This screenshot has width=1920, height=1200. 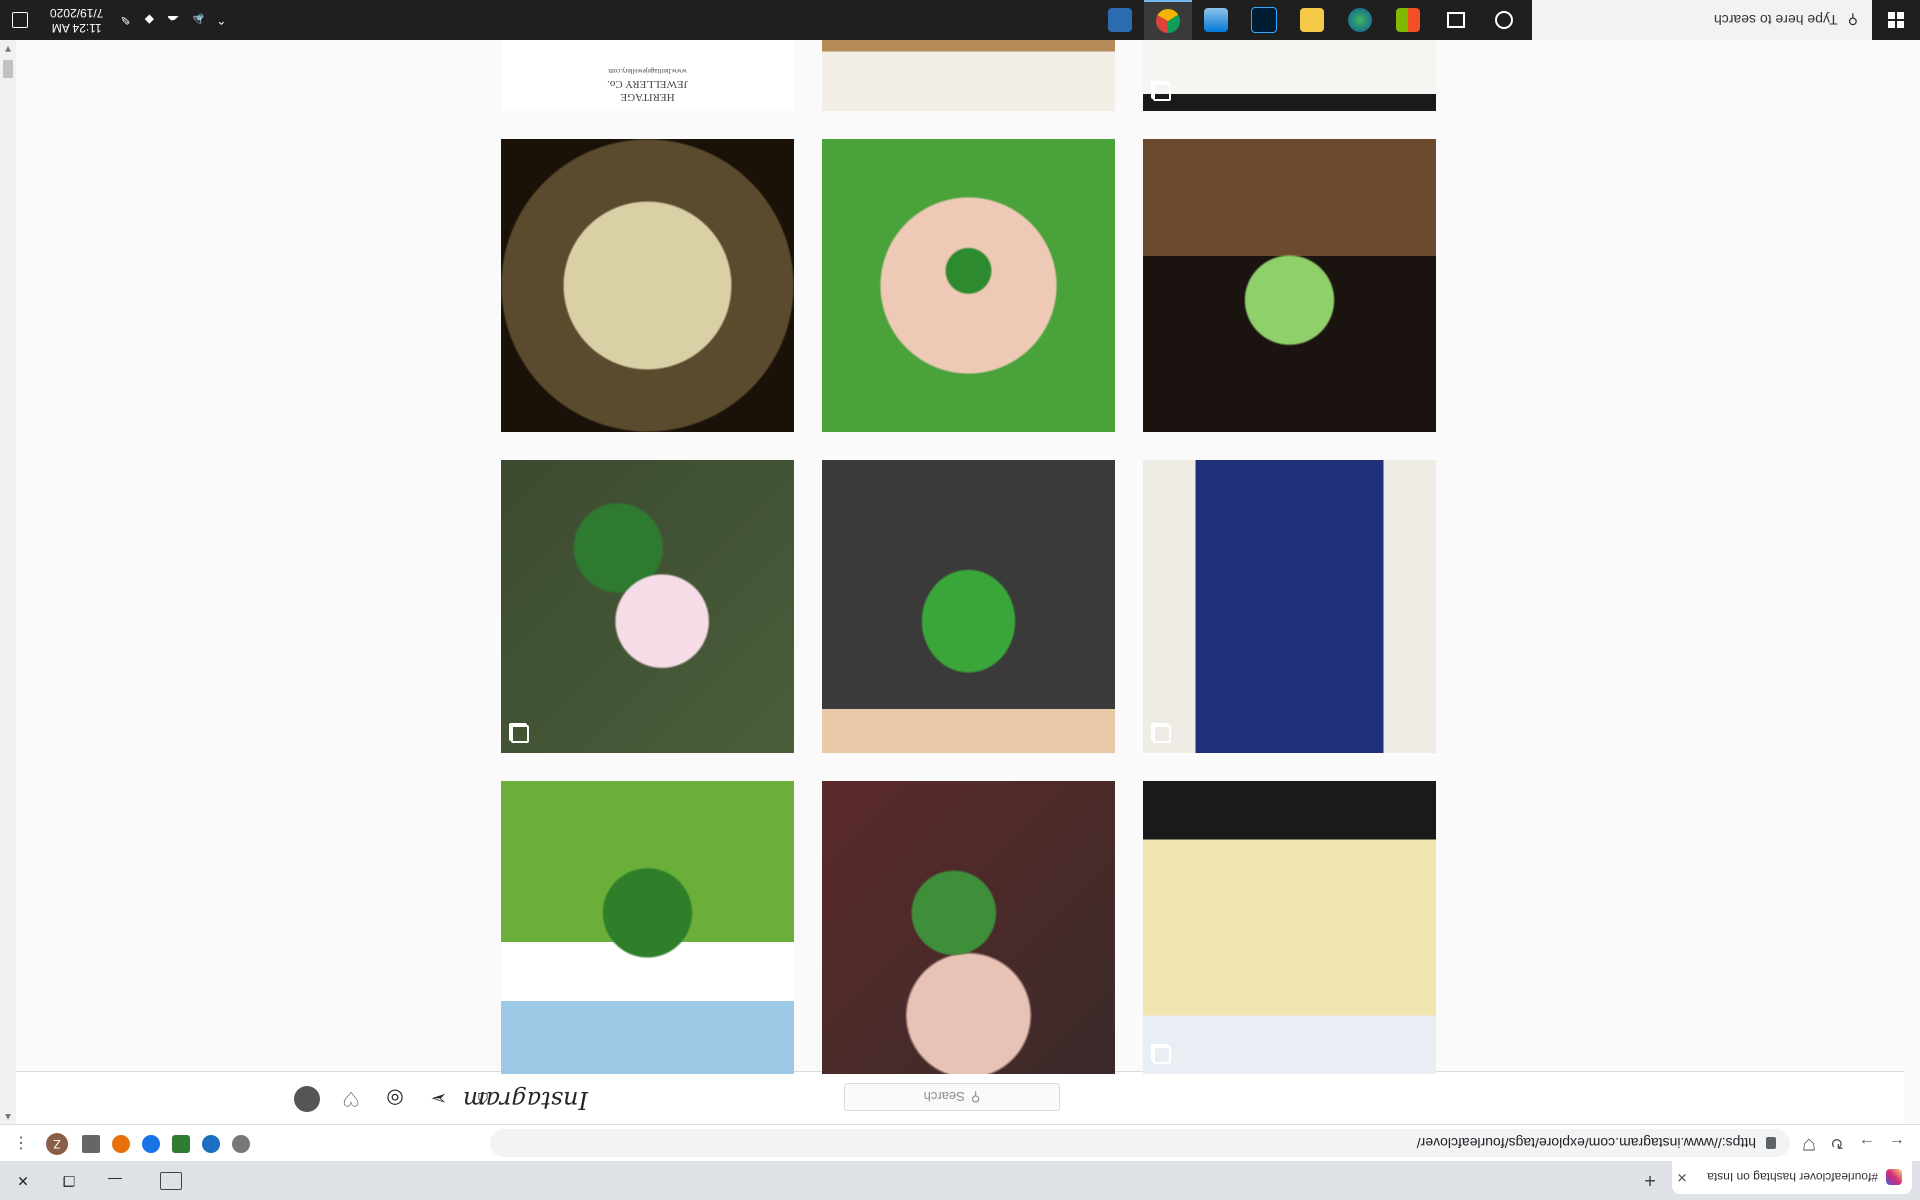 I want to click on scrollbar-thumb, so click(x=8, y=69).